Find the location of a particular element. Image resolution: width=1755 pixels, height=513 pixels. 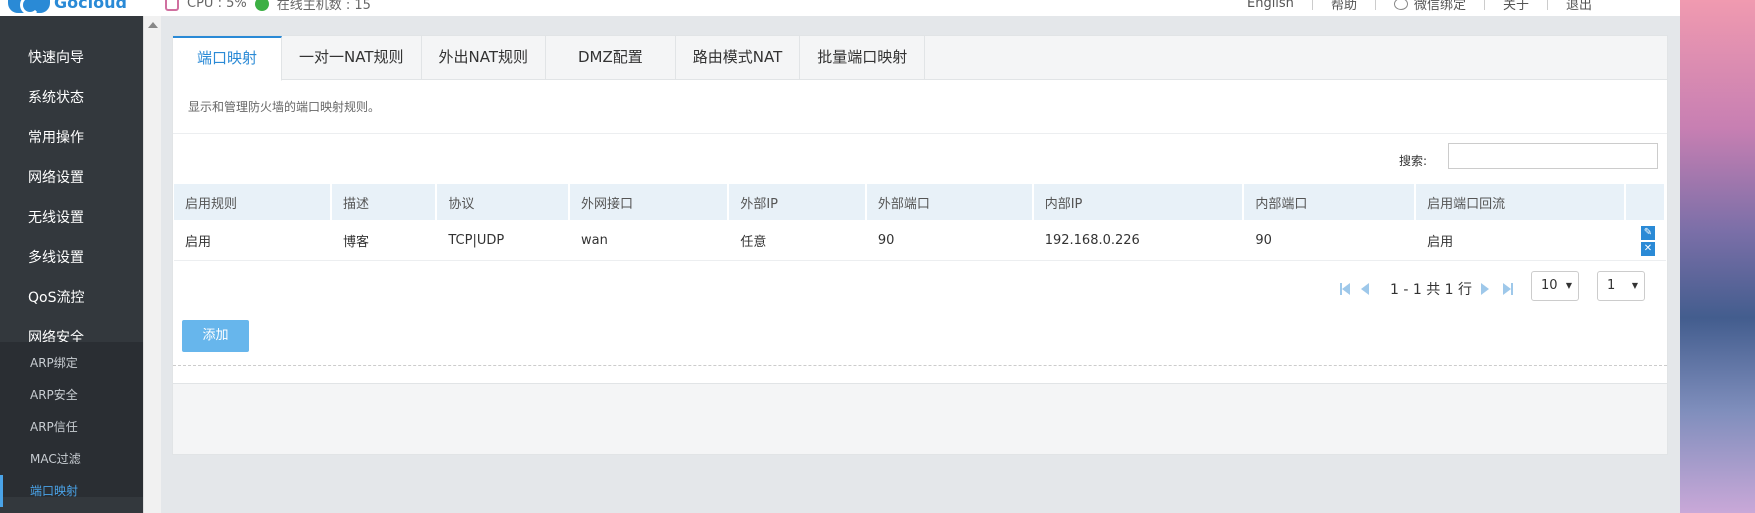

background-image is located at coordinates (1717, 256).